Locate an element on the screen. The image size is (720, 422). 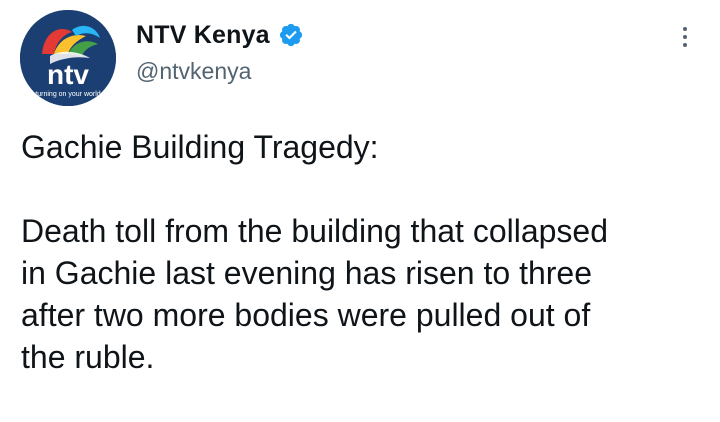
ntv-logo-icon: ntv turning on your world is located at coordinates (68, 58).